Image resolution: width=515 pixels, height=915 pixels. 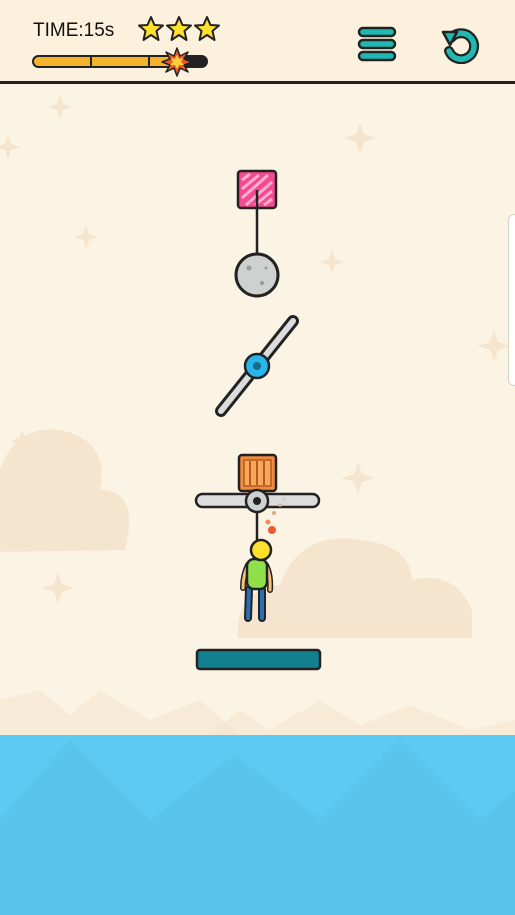 What do you see at coordinates (74, 30) in the screenshot?
I see `time-label: TIME:15s` at bounding box center [74, 30].